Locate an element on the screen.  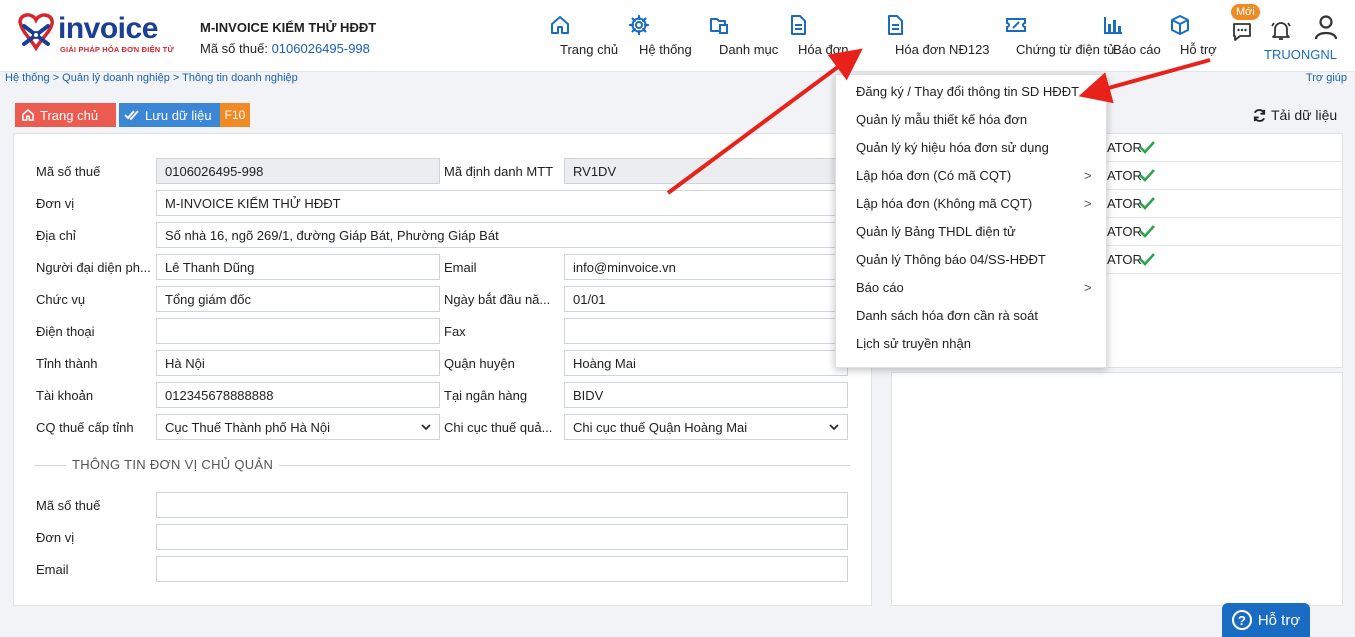
fiscal-start-field: 01/01 is located at coordinates (706, 299).